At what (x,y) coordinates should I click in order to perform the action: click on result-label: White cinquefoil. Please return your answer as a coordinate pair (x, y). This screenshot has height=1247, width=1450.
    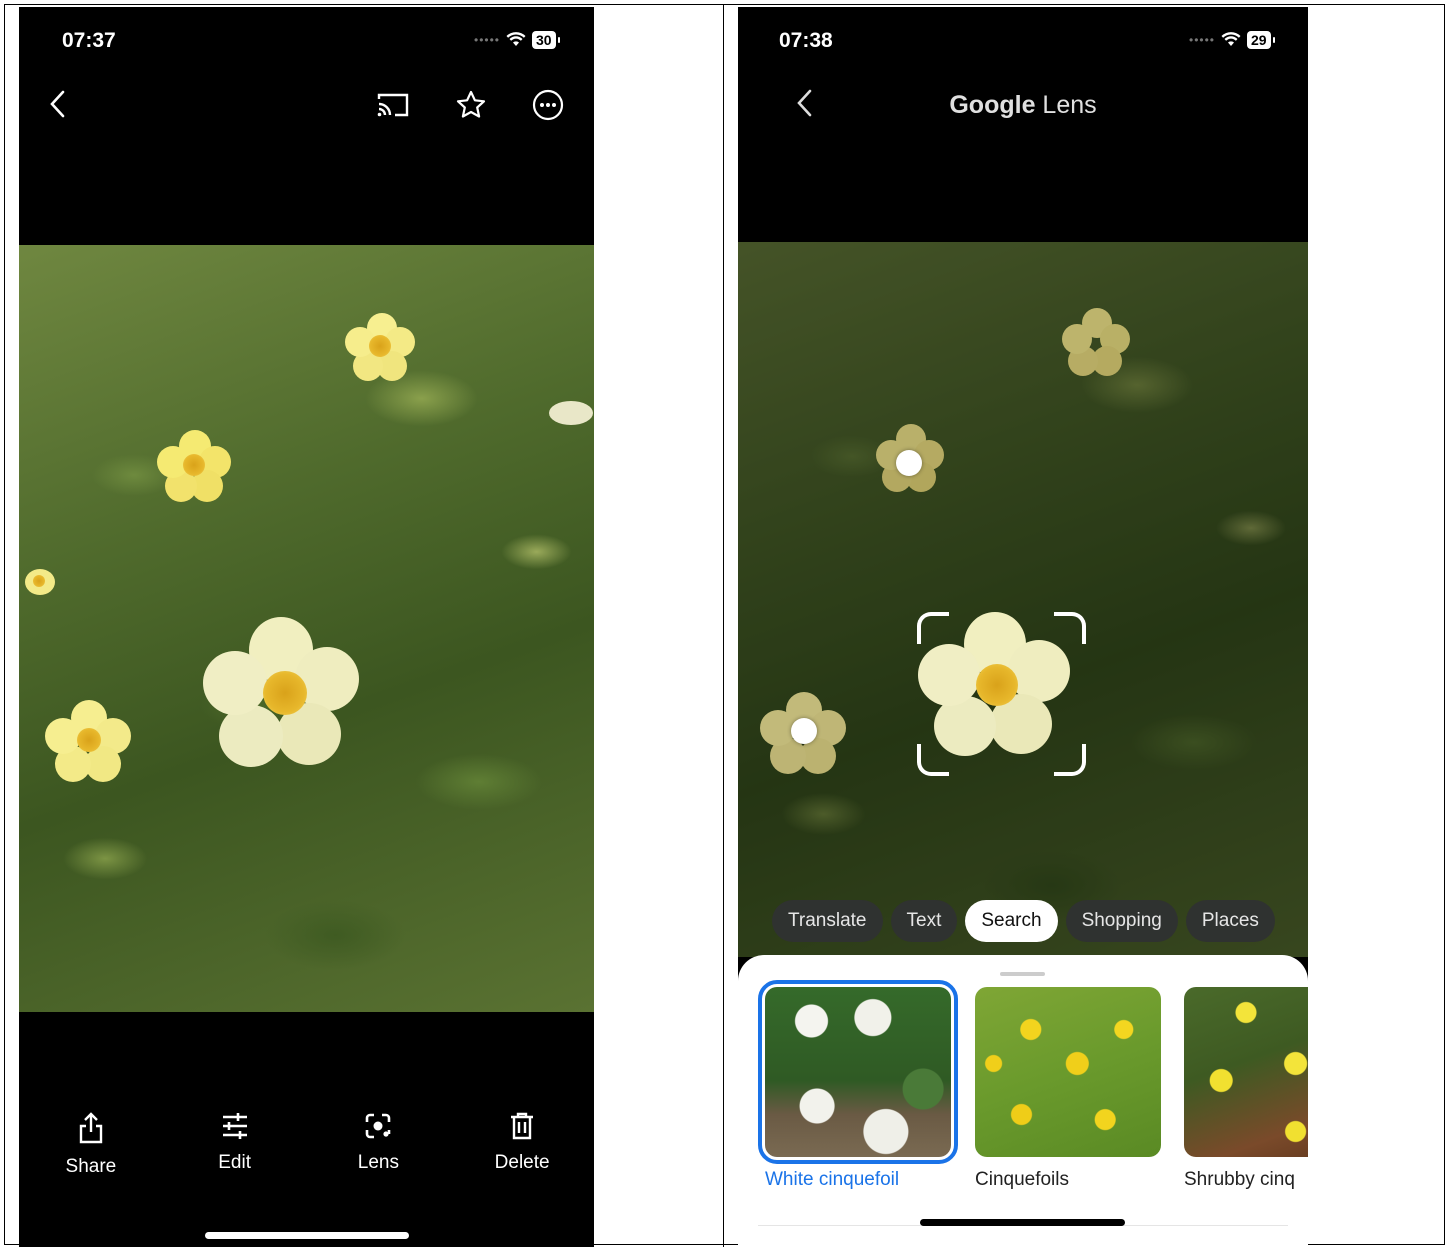
    Looking at the image, I should click on (832, 1179).